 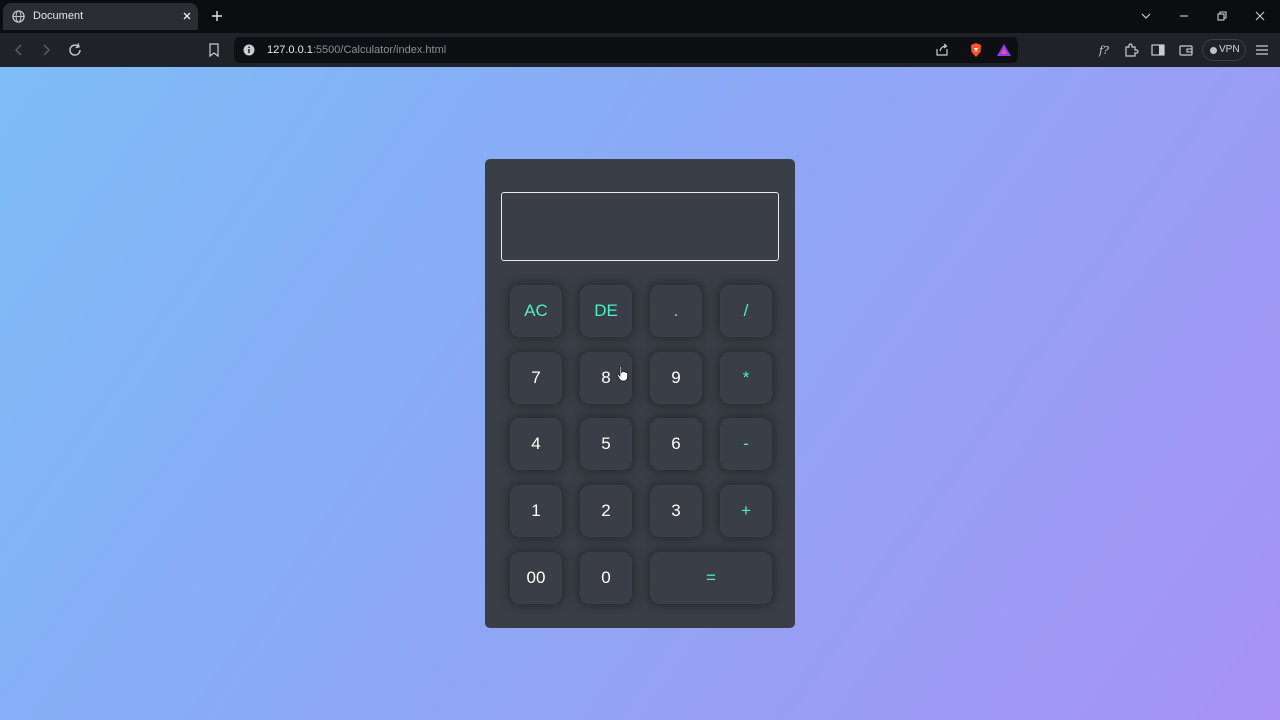 I want to click on key-1-button: 1, so click(x=536, y=511).